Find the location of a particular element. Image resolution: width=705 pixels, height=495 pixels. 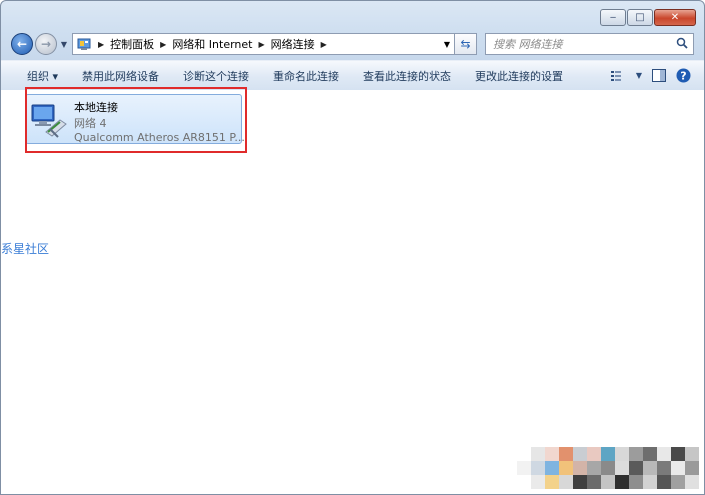

search-box is located at coordinates (589, 44).